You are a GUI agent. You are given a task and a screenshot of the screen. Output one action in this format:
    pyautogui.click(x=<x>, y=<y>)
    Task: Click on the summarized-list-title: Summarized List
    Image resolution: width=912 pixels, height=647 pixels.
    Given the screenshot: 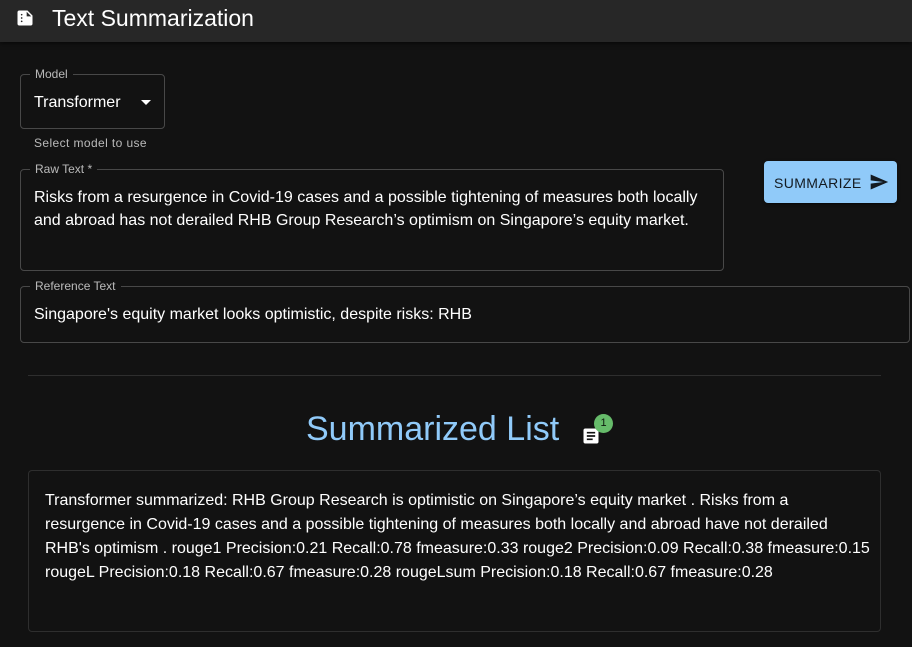 What is the action you would take?
    pyautogui.click(x=433, y=429)
    